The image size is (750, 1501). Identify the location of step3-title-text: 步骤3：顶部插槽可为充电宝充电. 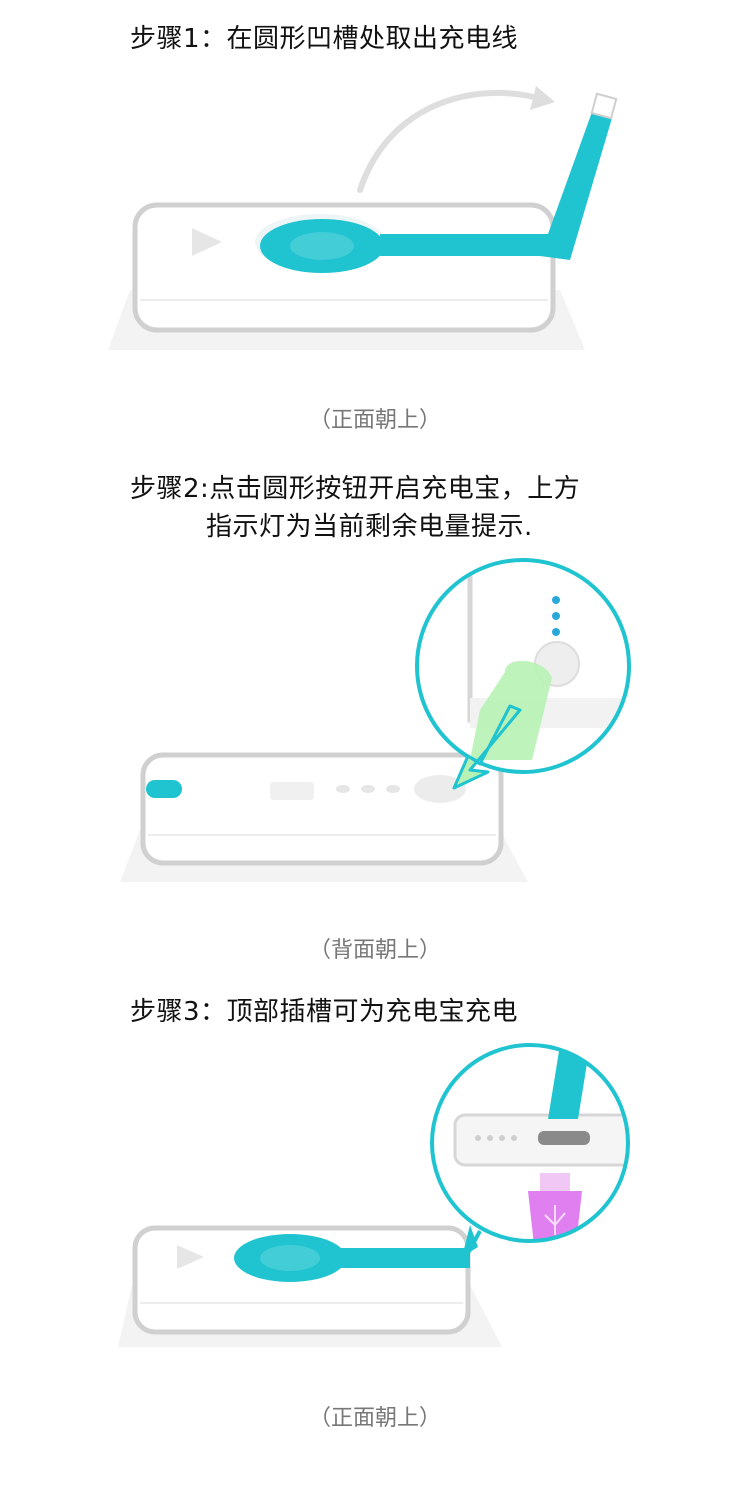
(324, 1012).